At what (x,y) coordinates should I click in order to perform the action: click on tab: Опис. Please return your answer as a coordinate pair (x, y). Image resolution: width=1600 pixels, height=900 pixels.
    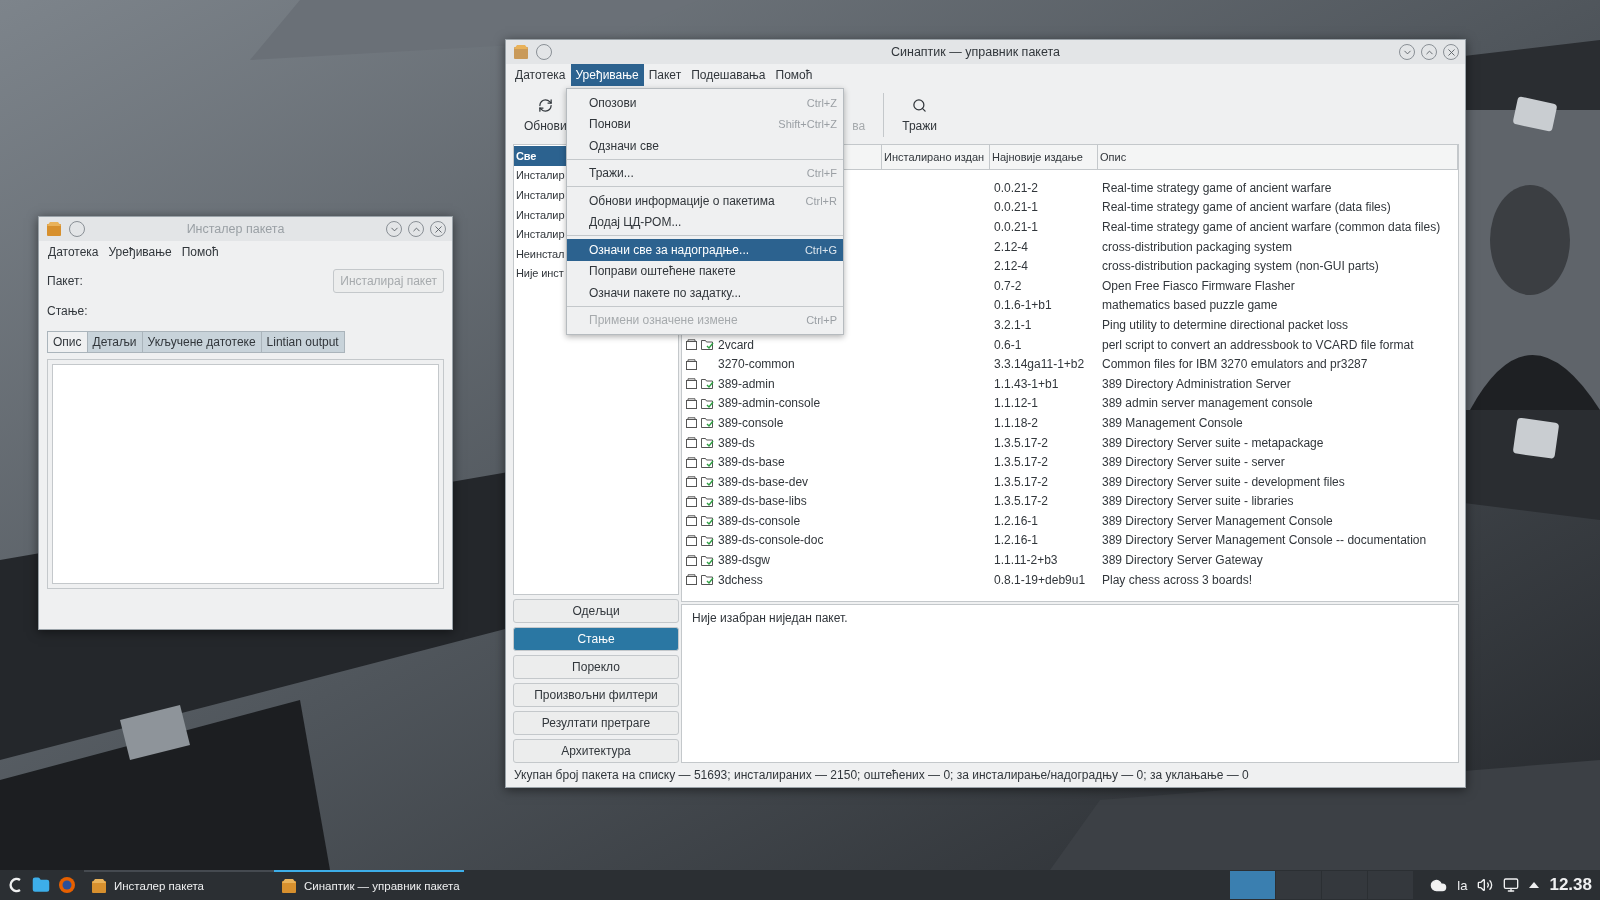
    Looking at the image, I should click on (67, 342).